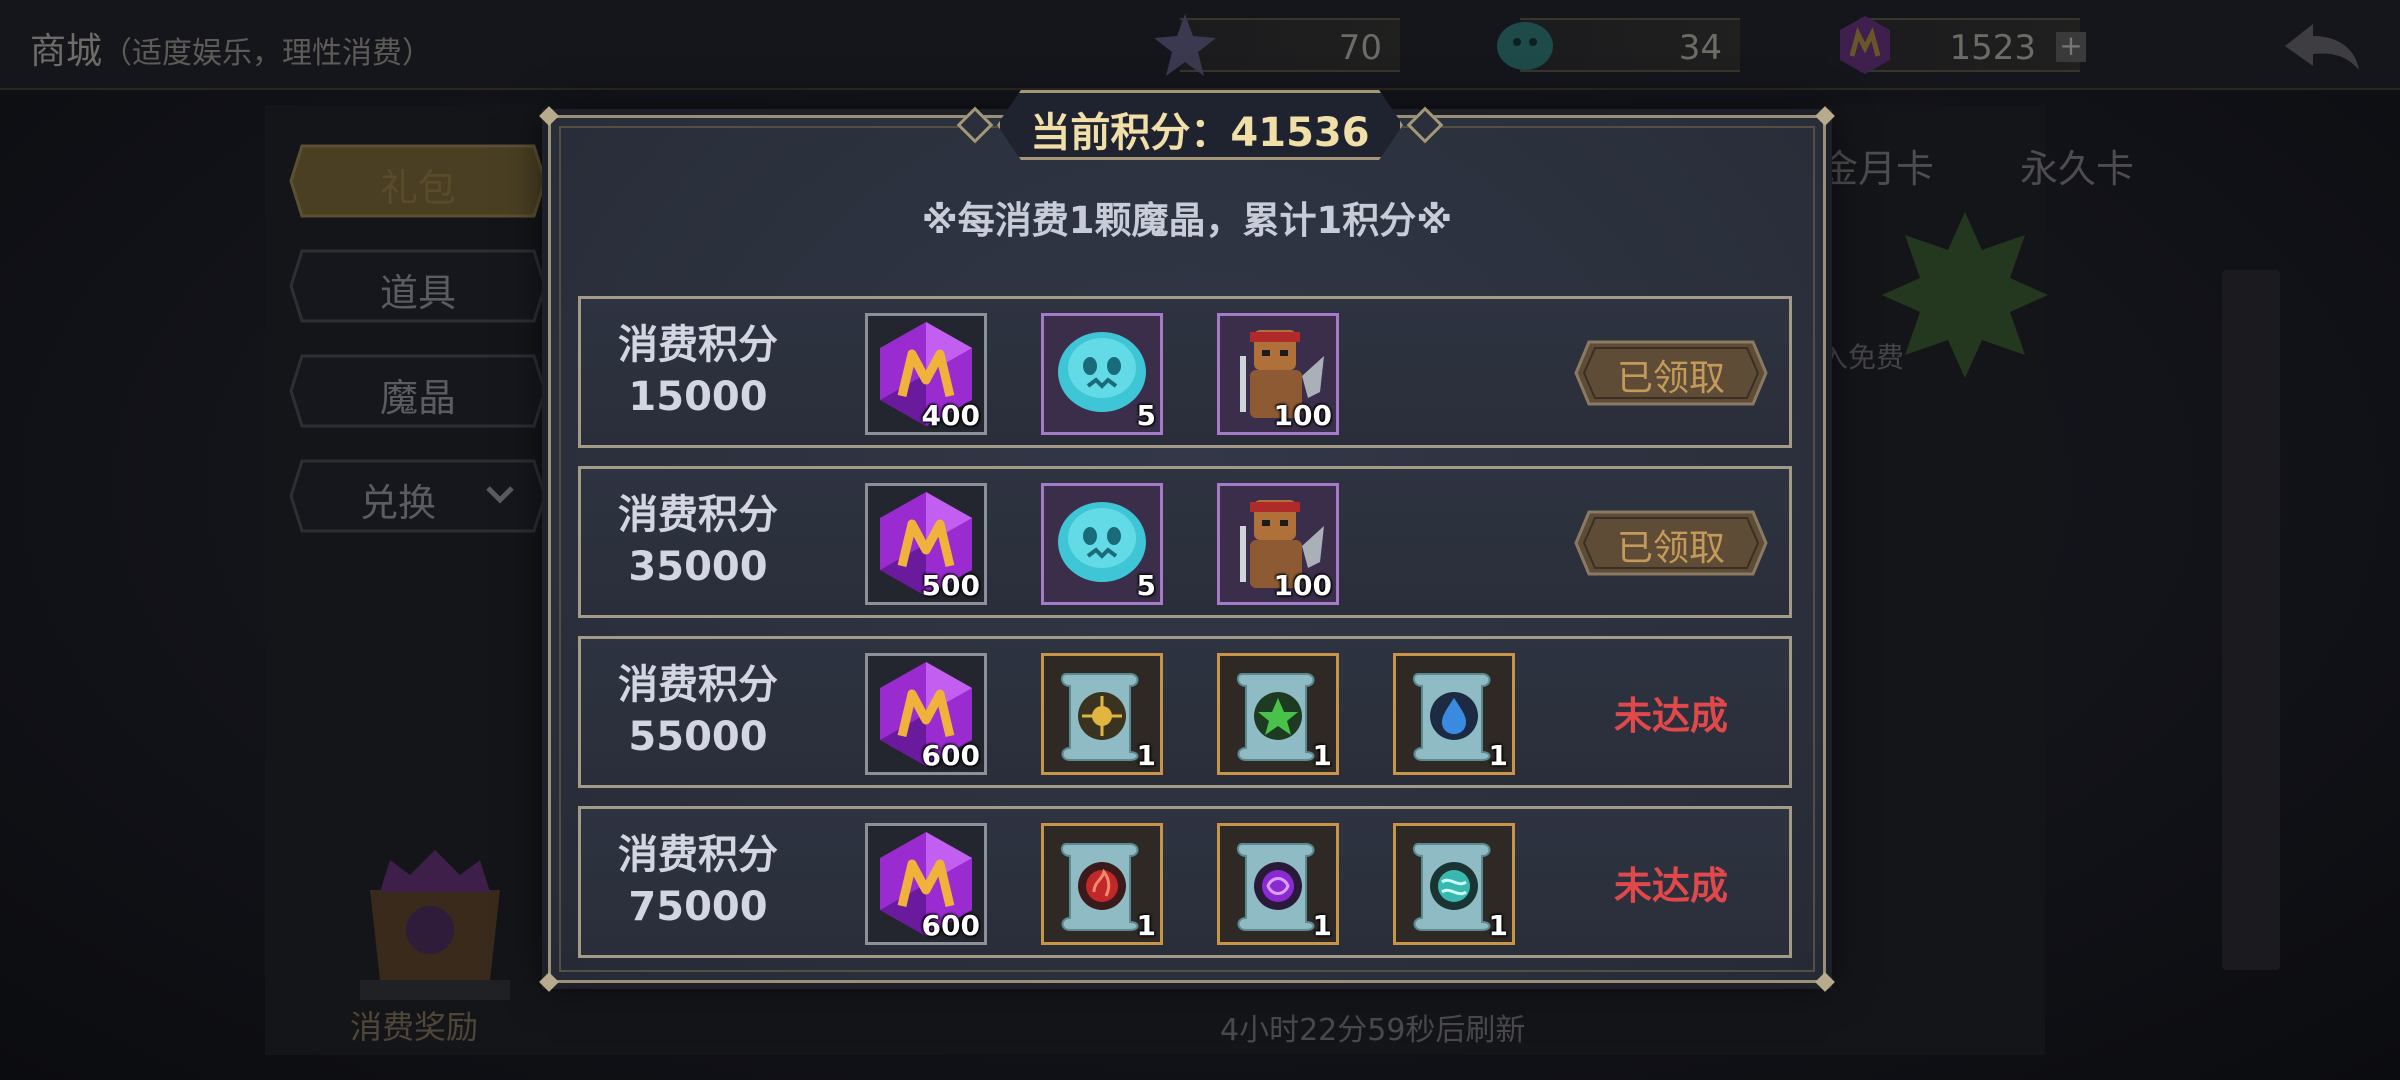 This screenshot has height=1080, width=2400. Describe the element at coordinates (66, 51) in the screenshot. I see `shop-title-text: 商城` at that location.